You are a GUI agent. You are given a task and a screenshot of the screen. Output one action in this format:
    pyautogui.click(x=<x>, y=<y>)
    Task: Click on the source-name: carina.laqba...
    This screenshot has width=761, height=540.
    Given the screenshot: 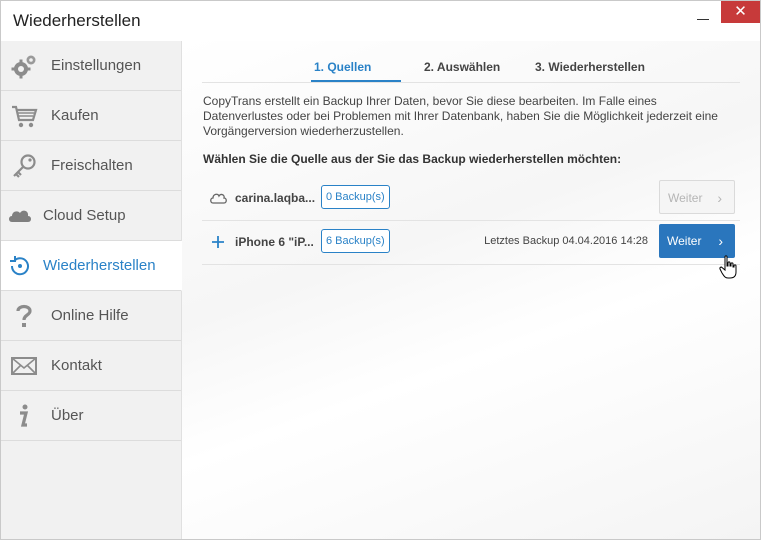 What is the action you would take?
    pyautogui.click(x=275, y=198)
    